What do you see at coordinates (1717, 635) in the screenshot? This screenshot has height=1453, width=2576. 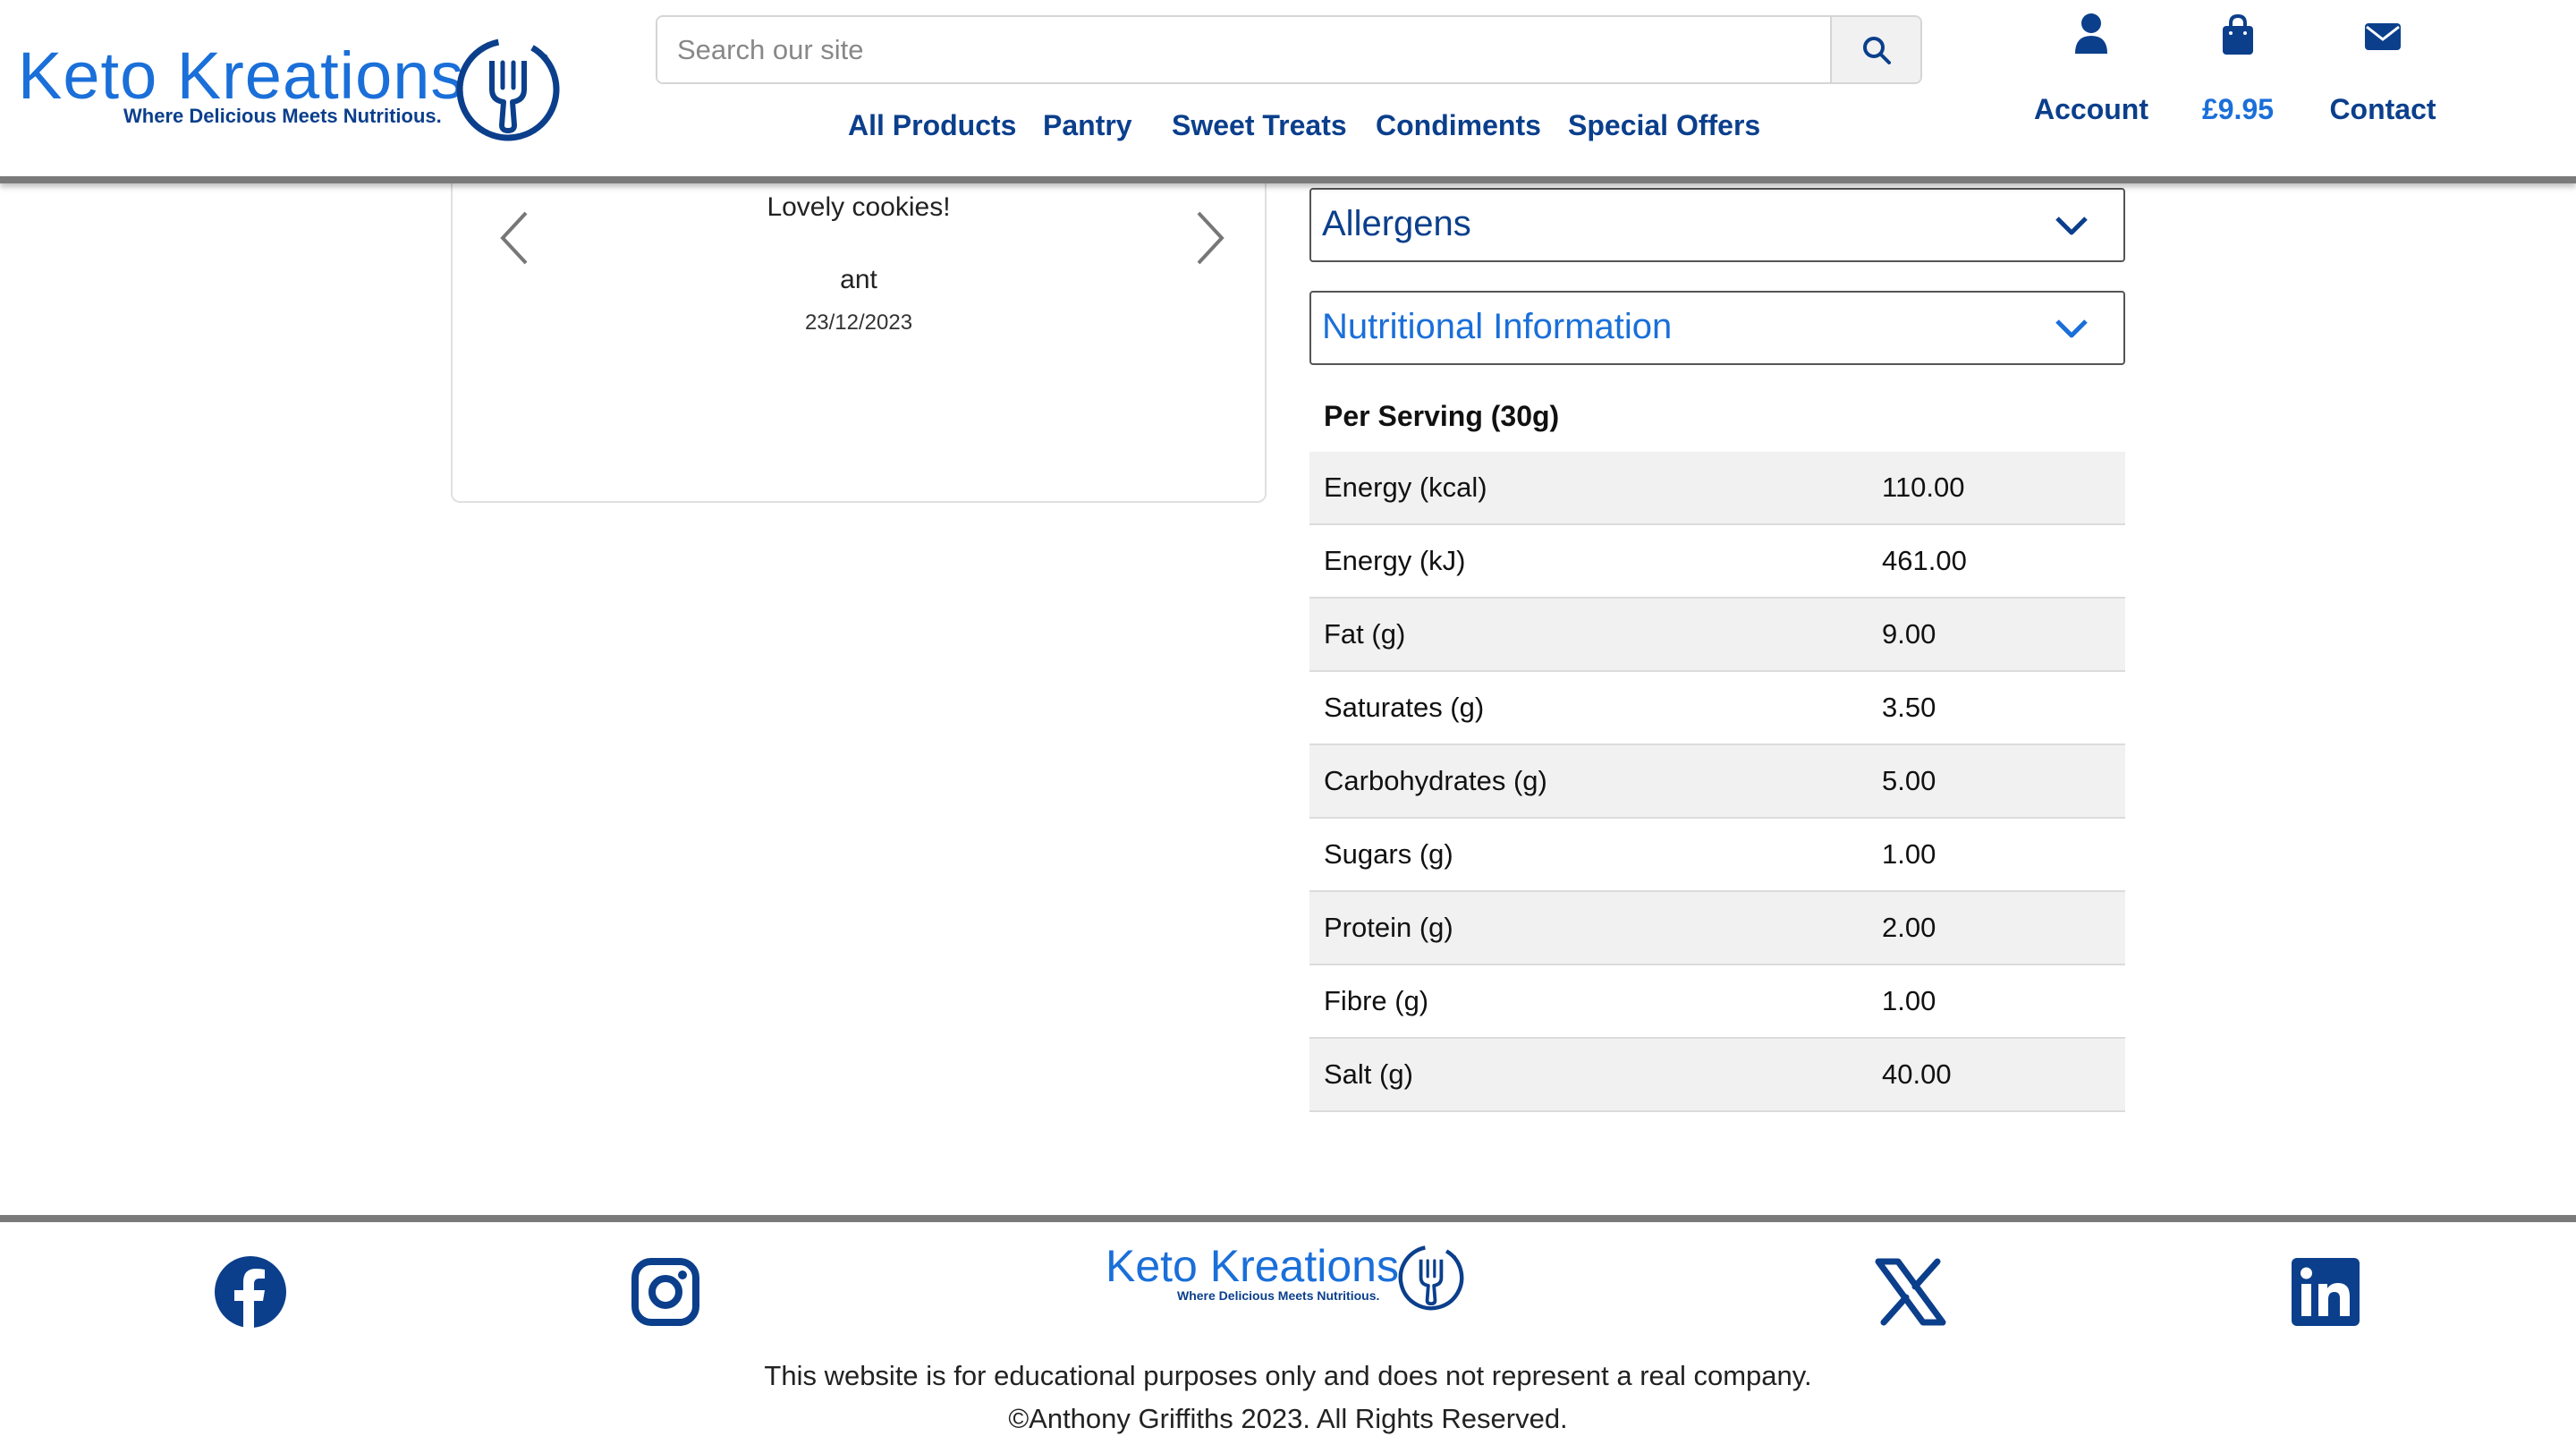 I see `table-row: Fat (g) 9.00` at bounding box center [1717, 635].